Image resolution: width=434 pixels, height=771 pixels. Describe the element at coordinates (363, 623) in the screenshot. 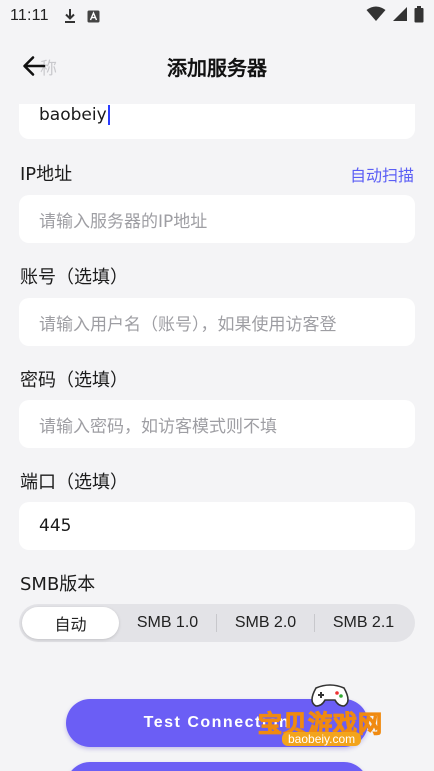

I see `smb-option-2-1: SMB 2.1` at that location.